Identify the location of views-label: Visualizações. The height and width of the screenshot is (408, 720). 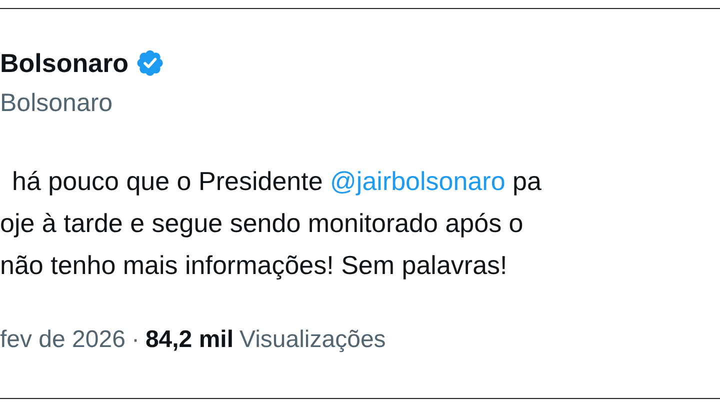
(313, 340).